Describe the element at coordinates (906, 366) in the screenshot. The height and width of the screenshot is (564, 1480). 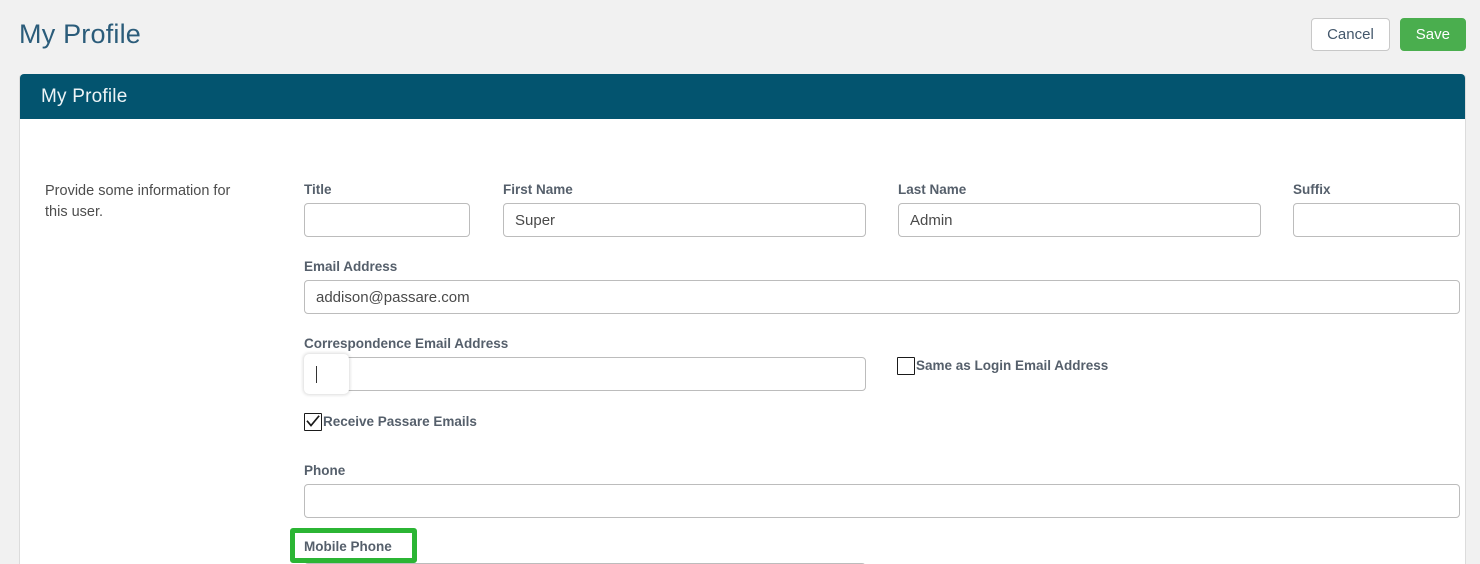
I see `checkbox-unchecked-icon` at that location.